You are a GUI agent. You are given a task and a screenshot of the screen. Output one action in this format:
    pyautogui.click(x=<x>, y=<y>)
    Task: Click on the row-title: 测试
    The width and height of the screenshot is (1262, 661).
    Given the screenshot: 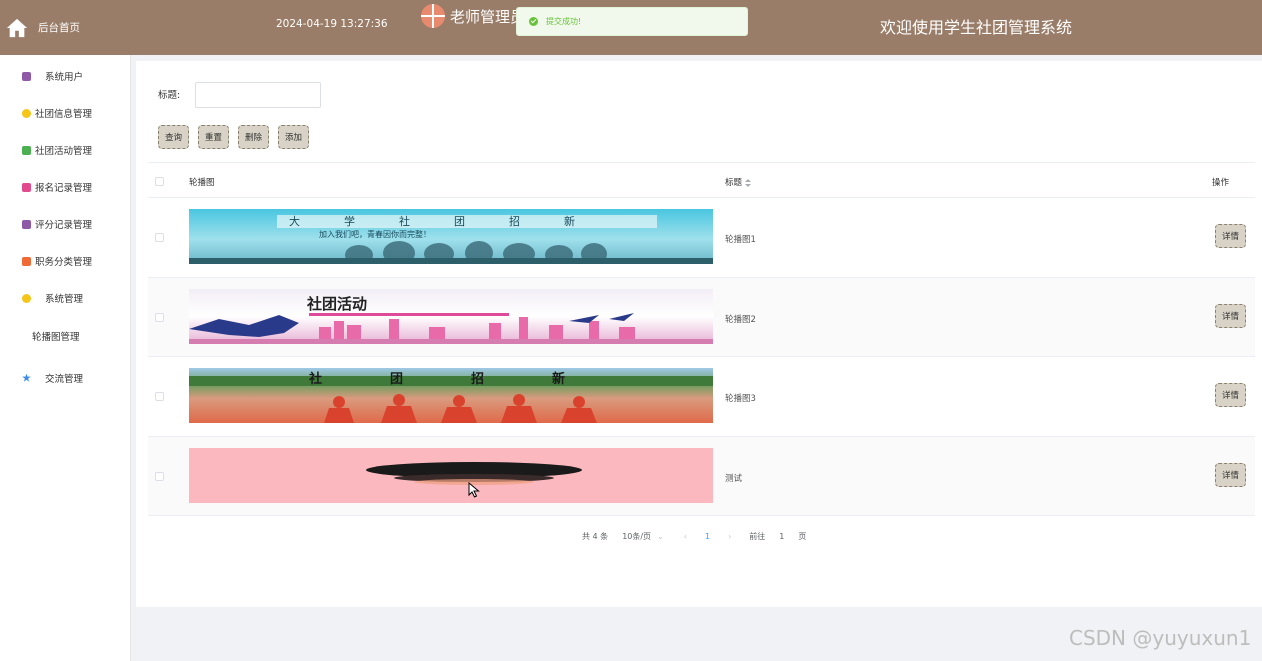 What is the action you would take?
    pyautogui.click(x=734, y=478)
    